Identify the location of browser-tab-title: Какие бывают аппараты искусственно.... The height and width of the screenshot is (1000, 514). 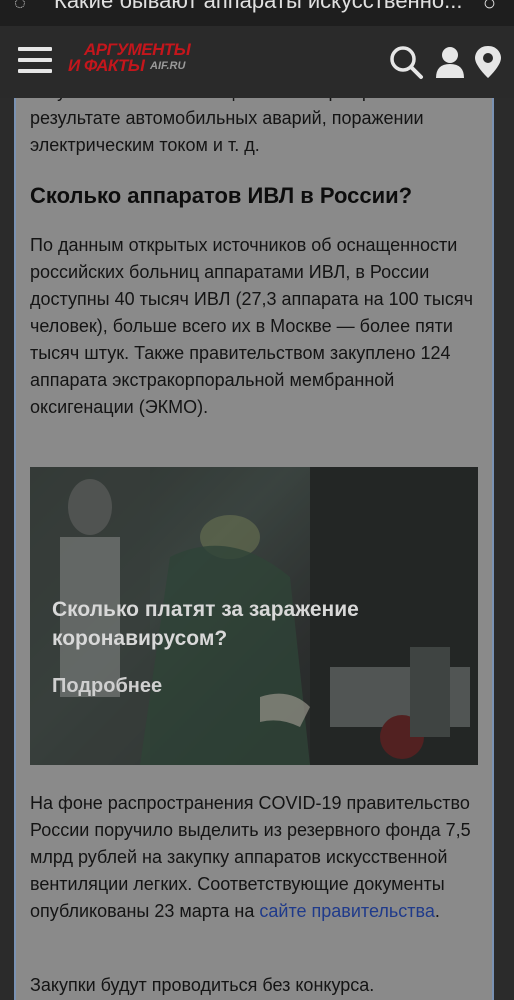
(258, 6).